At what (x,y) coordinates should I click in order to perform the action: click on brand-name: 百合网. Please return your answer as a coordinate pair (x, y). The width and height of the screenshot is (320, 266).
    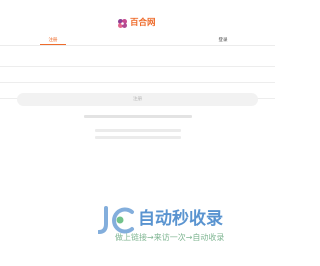
    Looking at the image, I should click on (143, 23).